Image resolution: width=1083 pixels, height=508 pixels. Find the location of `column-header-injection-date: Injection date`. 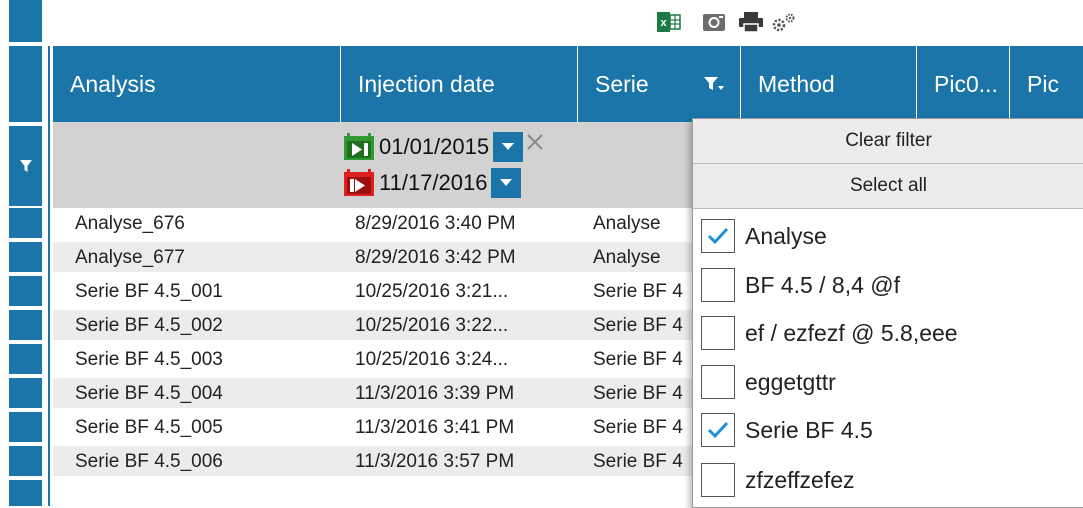

column-header-injection-date: Injection date is located at coordinates (458, 84).